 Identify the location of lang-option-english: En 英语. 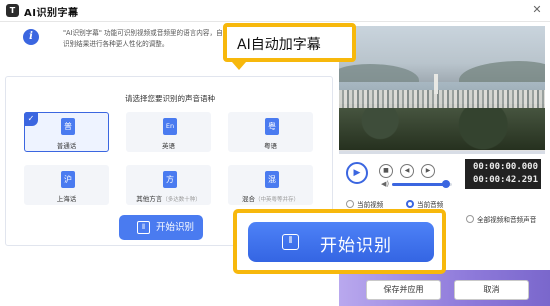
(168, 132).